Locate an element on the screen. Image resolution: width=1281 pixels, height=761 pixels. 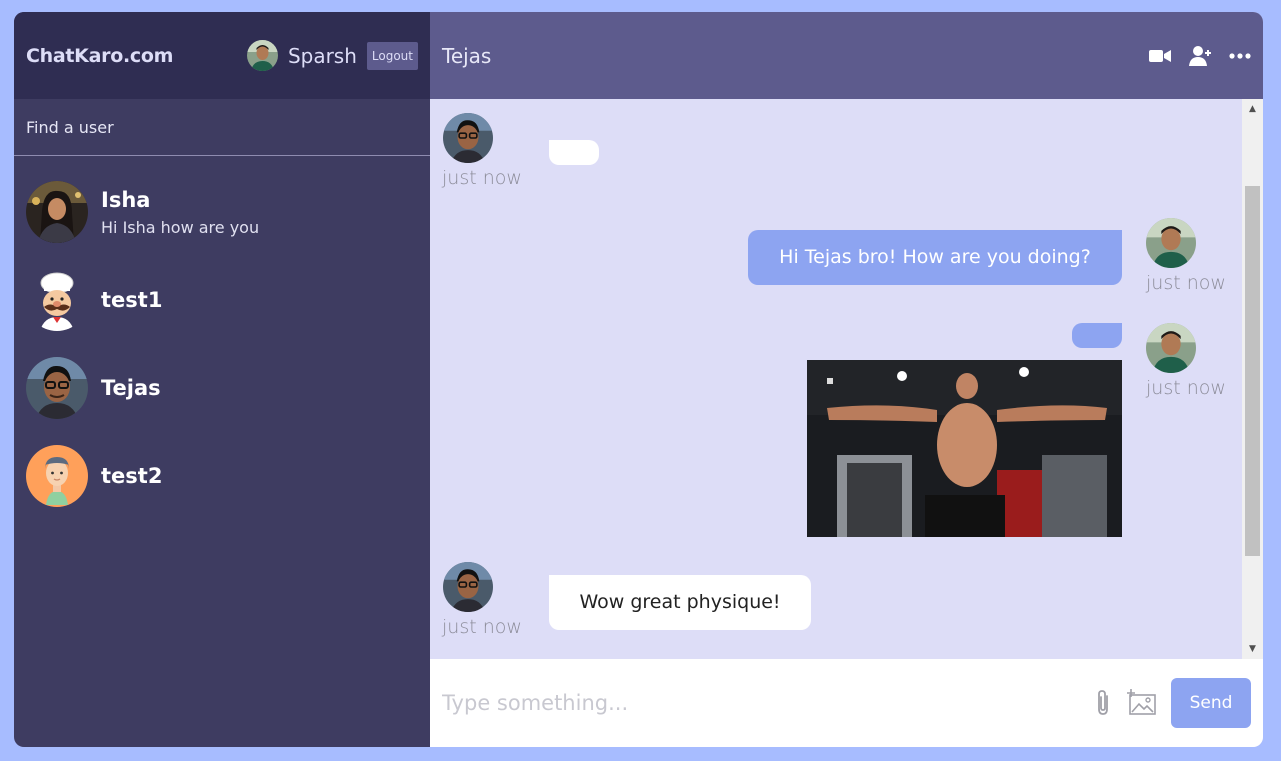
user-search is located at coordinates (222, 127).